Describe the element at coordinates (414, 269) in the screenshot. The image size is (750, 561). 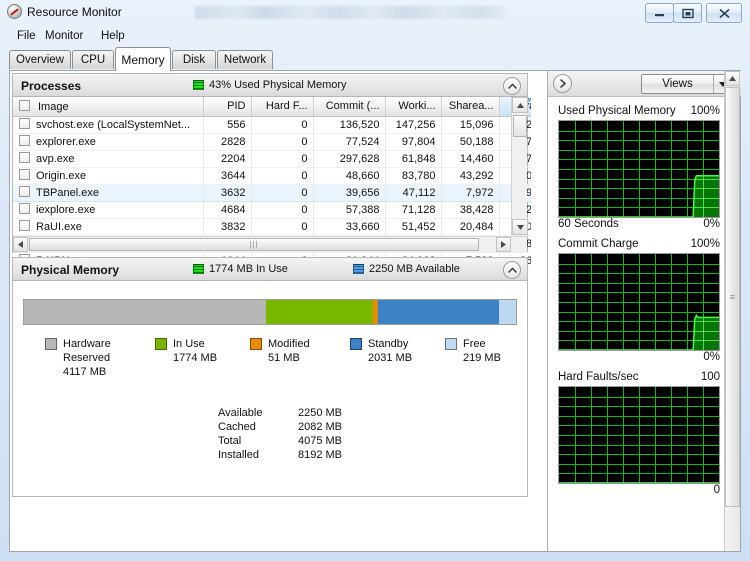
I see `memory-available-text: 2250 MB Available` at that location.